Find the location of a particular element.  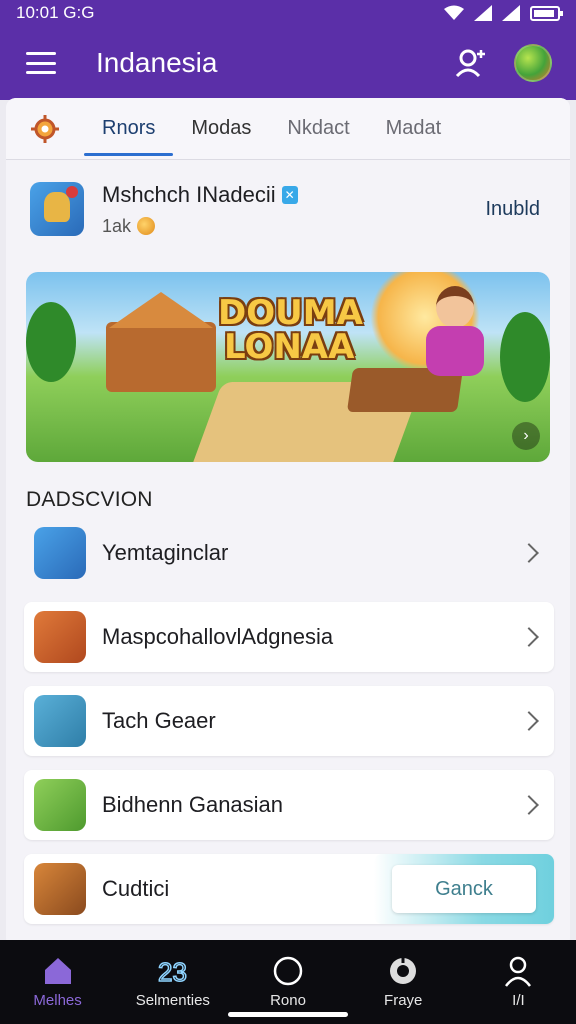

app-bar: Indanesia is located at coordinates (288, 63).